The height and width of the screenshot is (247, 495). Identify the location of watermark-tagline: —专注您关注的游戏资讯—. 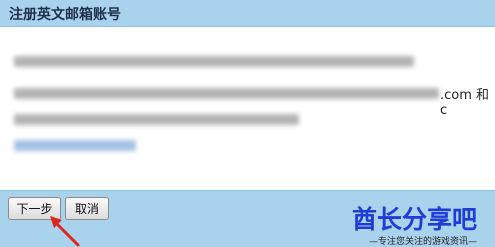
(423, 242).